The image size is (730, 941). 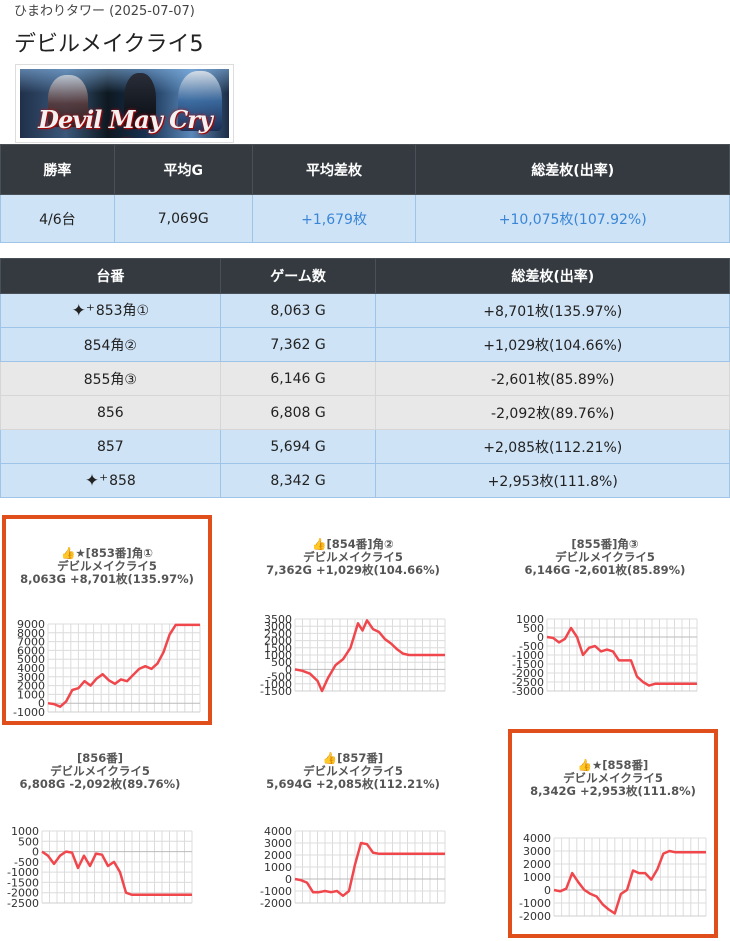 What do you see at coordinates (334, 218) in the screenshot?
I see `summary-avg-diff: +1,679枚` at bounding box center [334, 218].